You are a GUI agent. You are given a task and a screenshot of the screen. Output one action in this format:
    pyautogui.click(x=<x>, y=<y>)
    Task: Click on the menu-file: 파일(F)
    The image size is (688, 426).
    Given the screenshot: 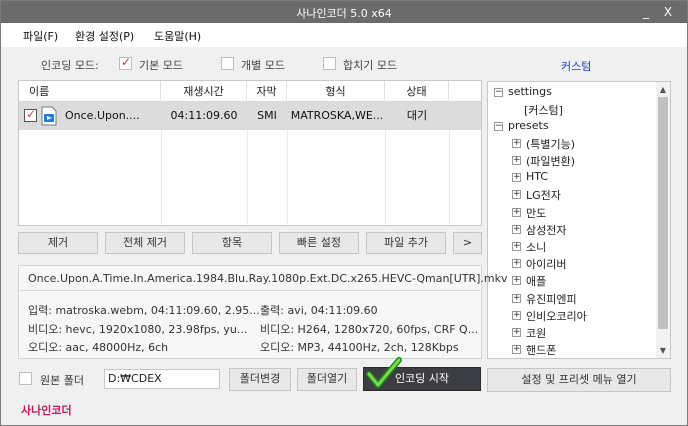 What is the action you would take?
    pyautogui.click(x=40, y=36)
    